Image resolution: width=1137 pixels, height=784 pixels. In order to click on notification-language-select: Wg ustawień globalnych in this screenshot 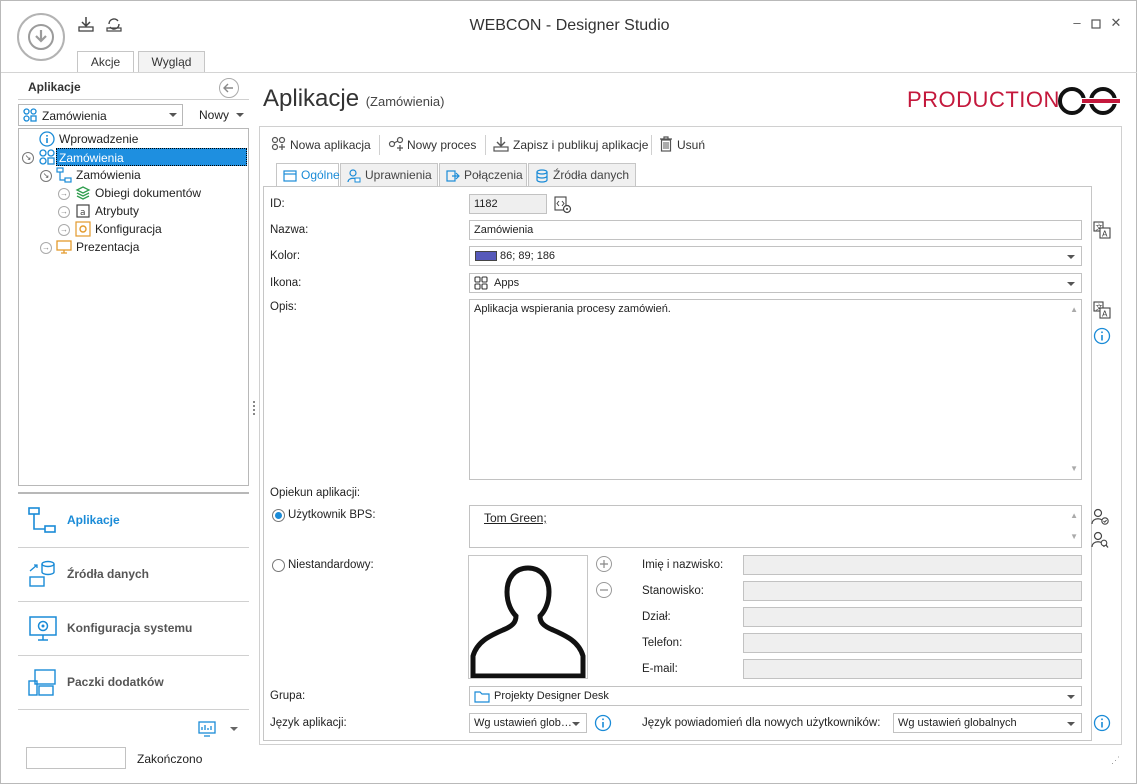, I will do `click(987, 723)`.